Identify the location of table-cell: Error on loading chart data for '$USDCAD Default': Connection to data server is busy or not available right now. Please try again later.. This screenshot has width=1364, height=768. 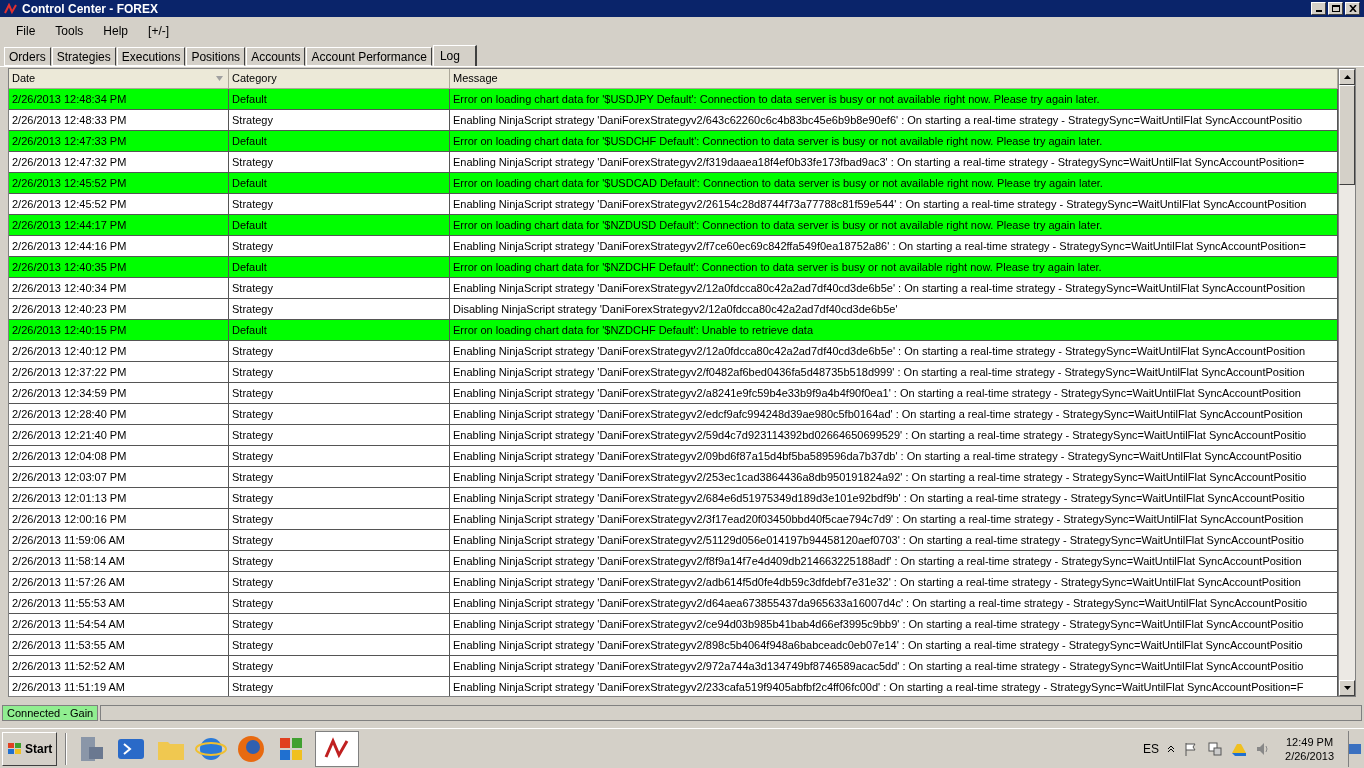
(894, 183).